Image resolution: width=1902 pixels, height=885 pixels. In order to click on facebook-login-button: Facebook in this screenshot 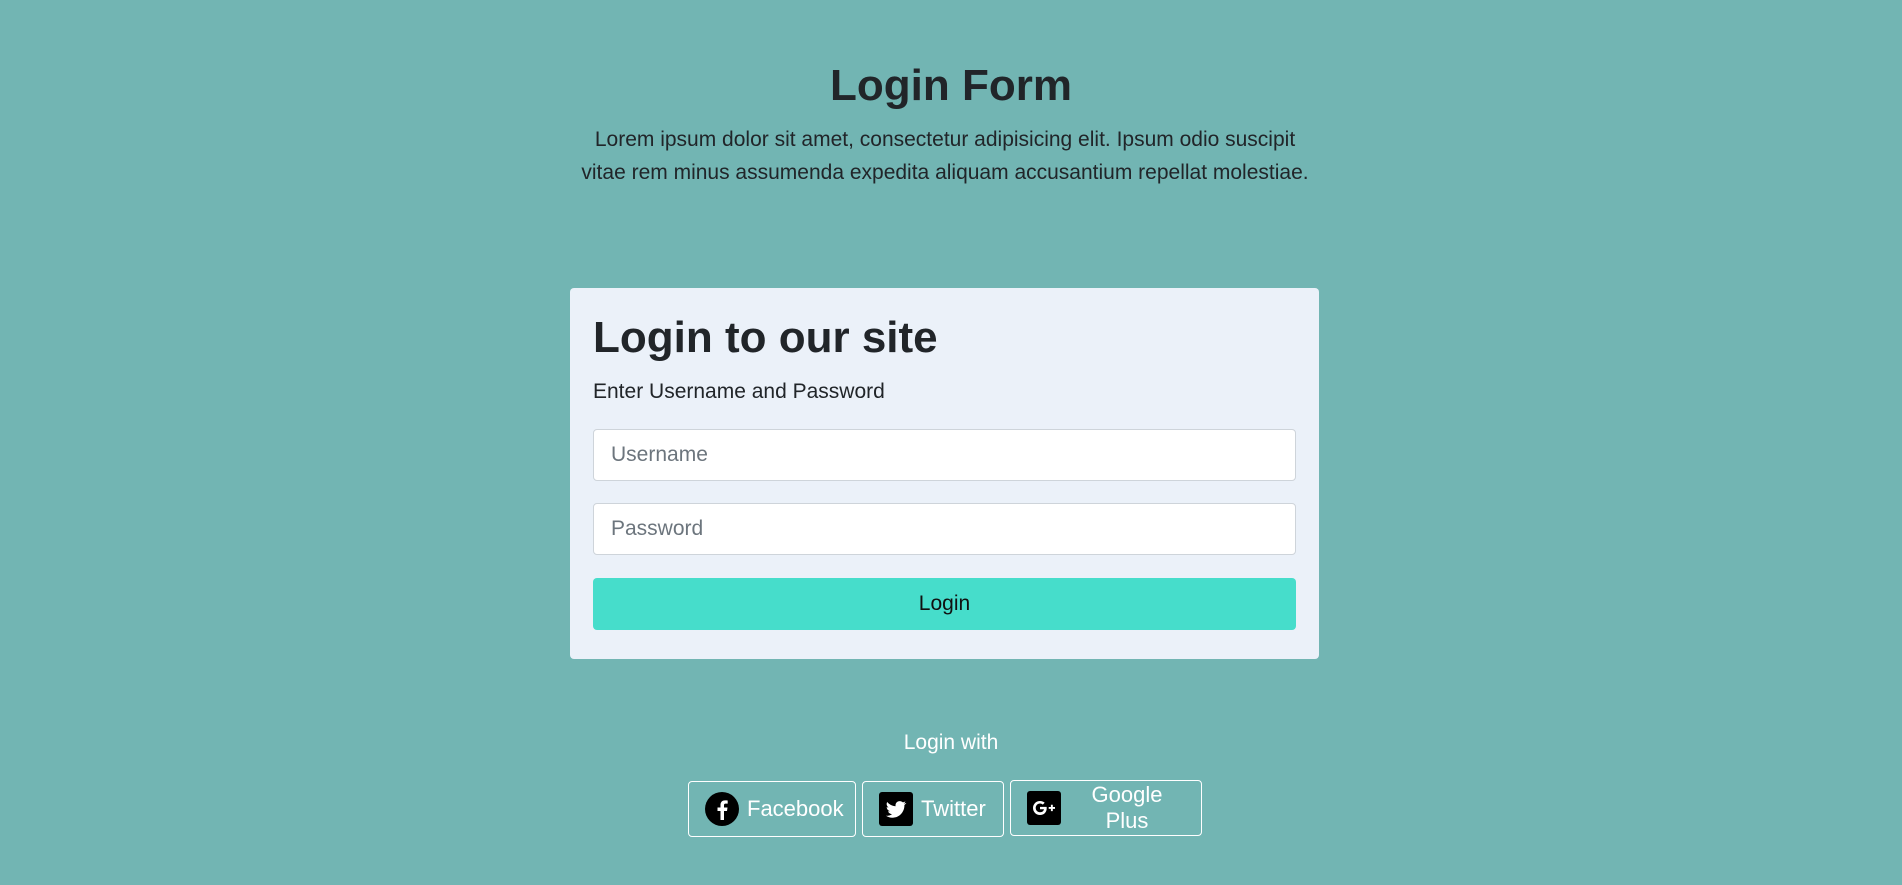, I will do `click(772, 809)`.